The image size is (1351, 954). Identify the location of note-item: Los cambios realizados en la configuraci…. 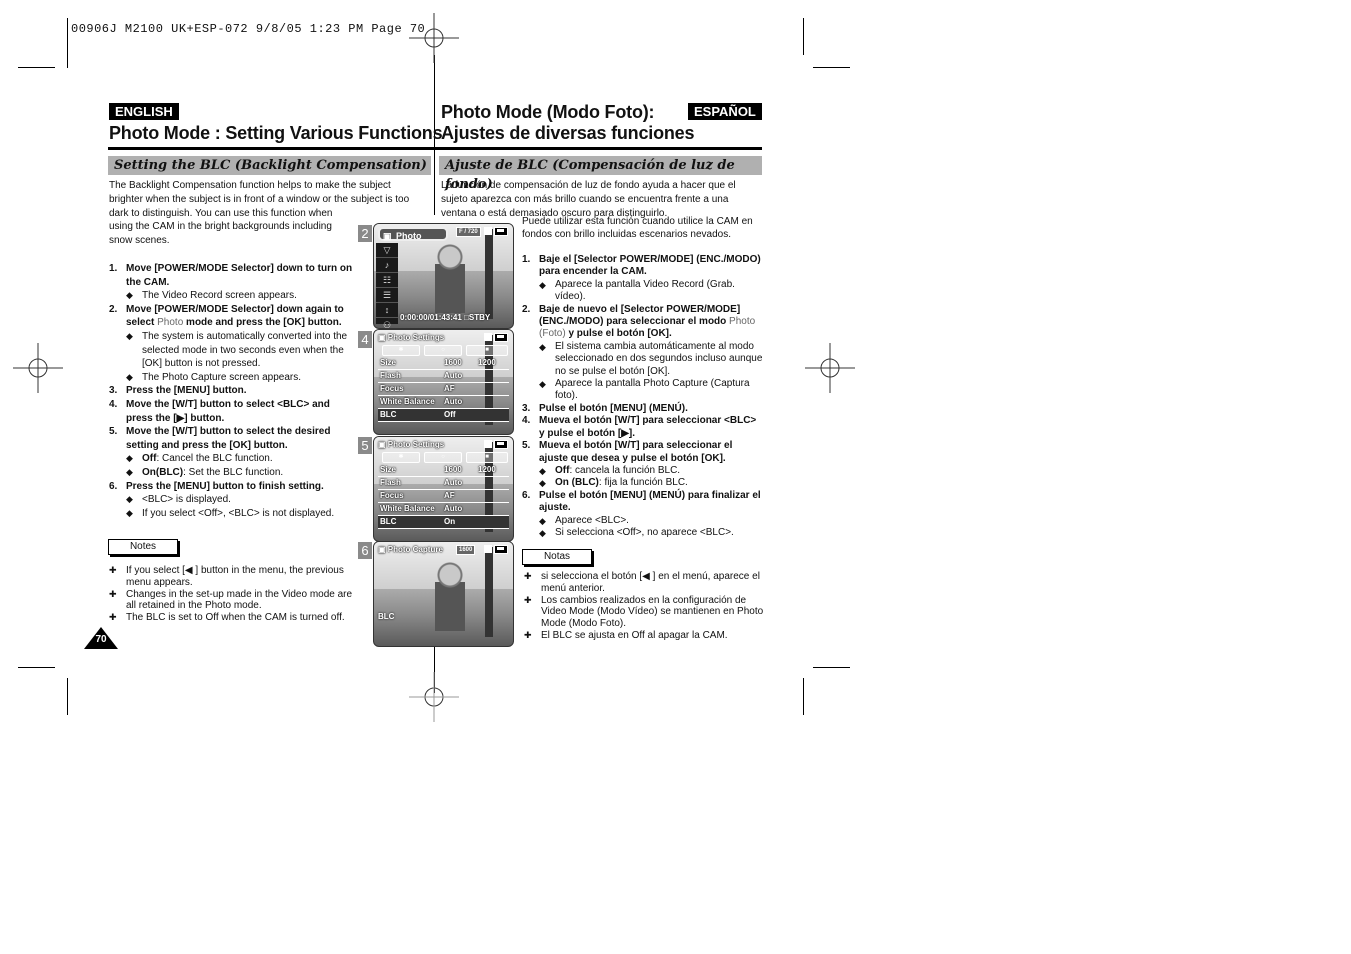
(644, 612).